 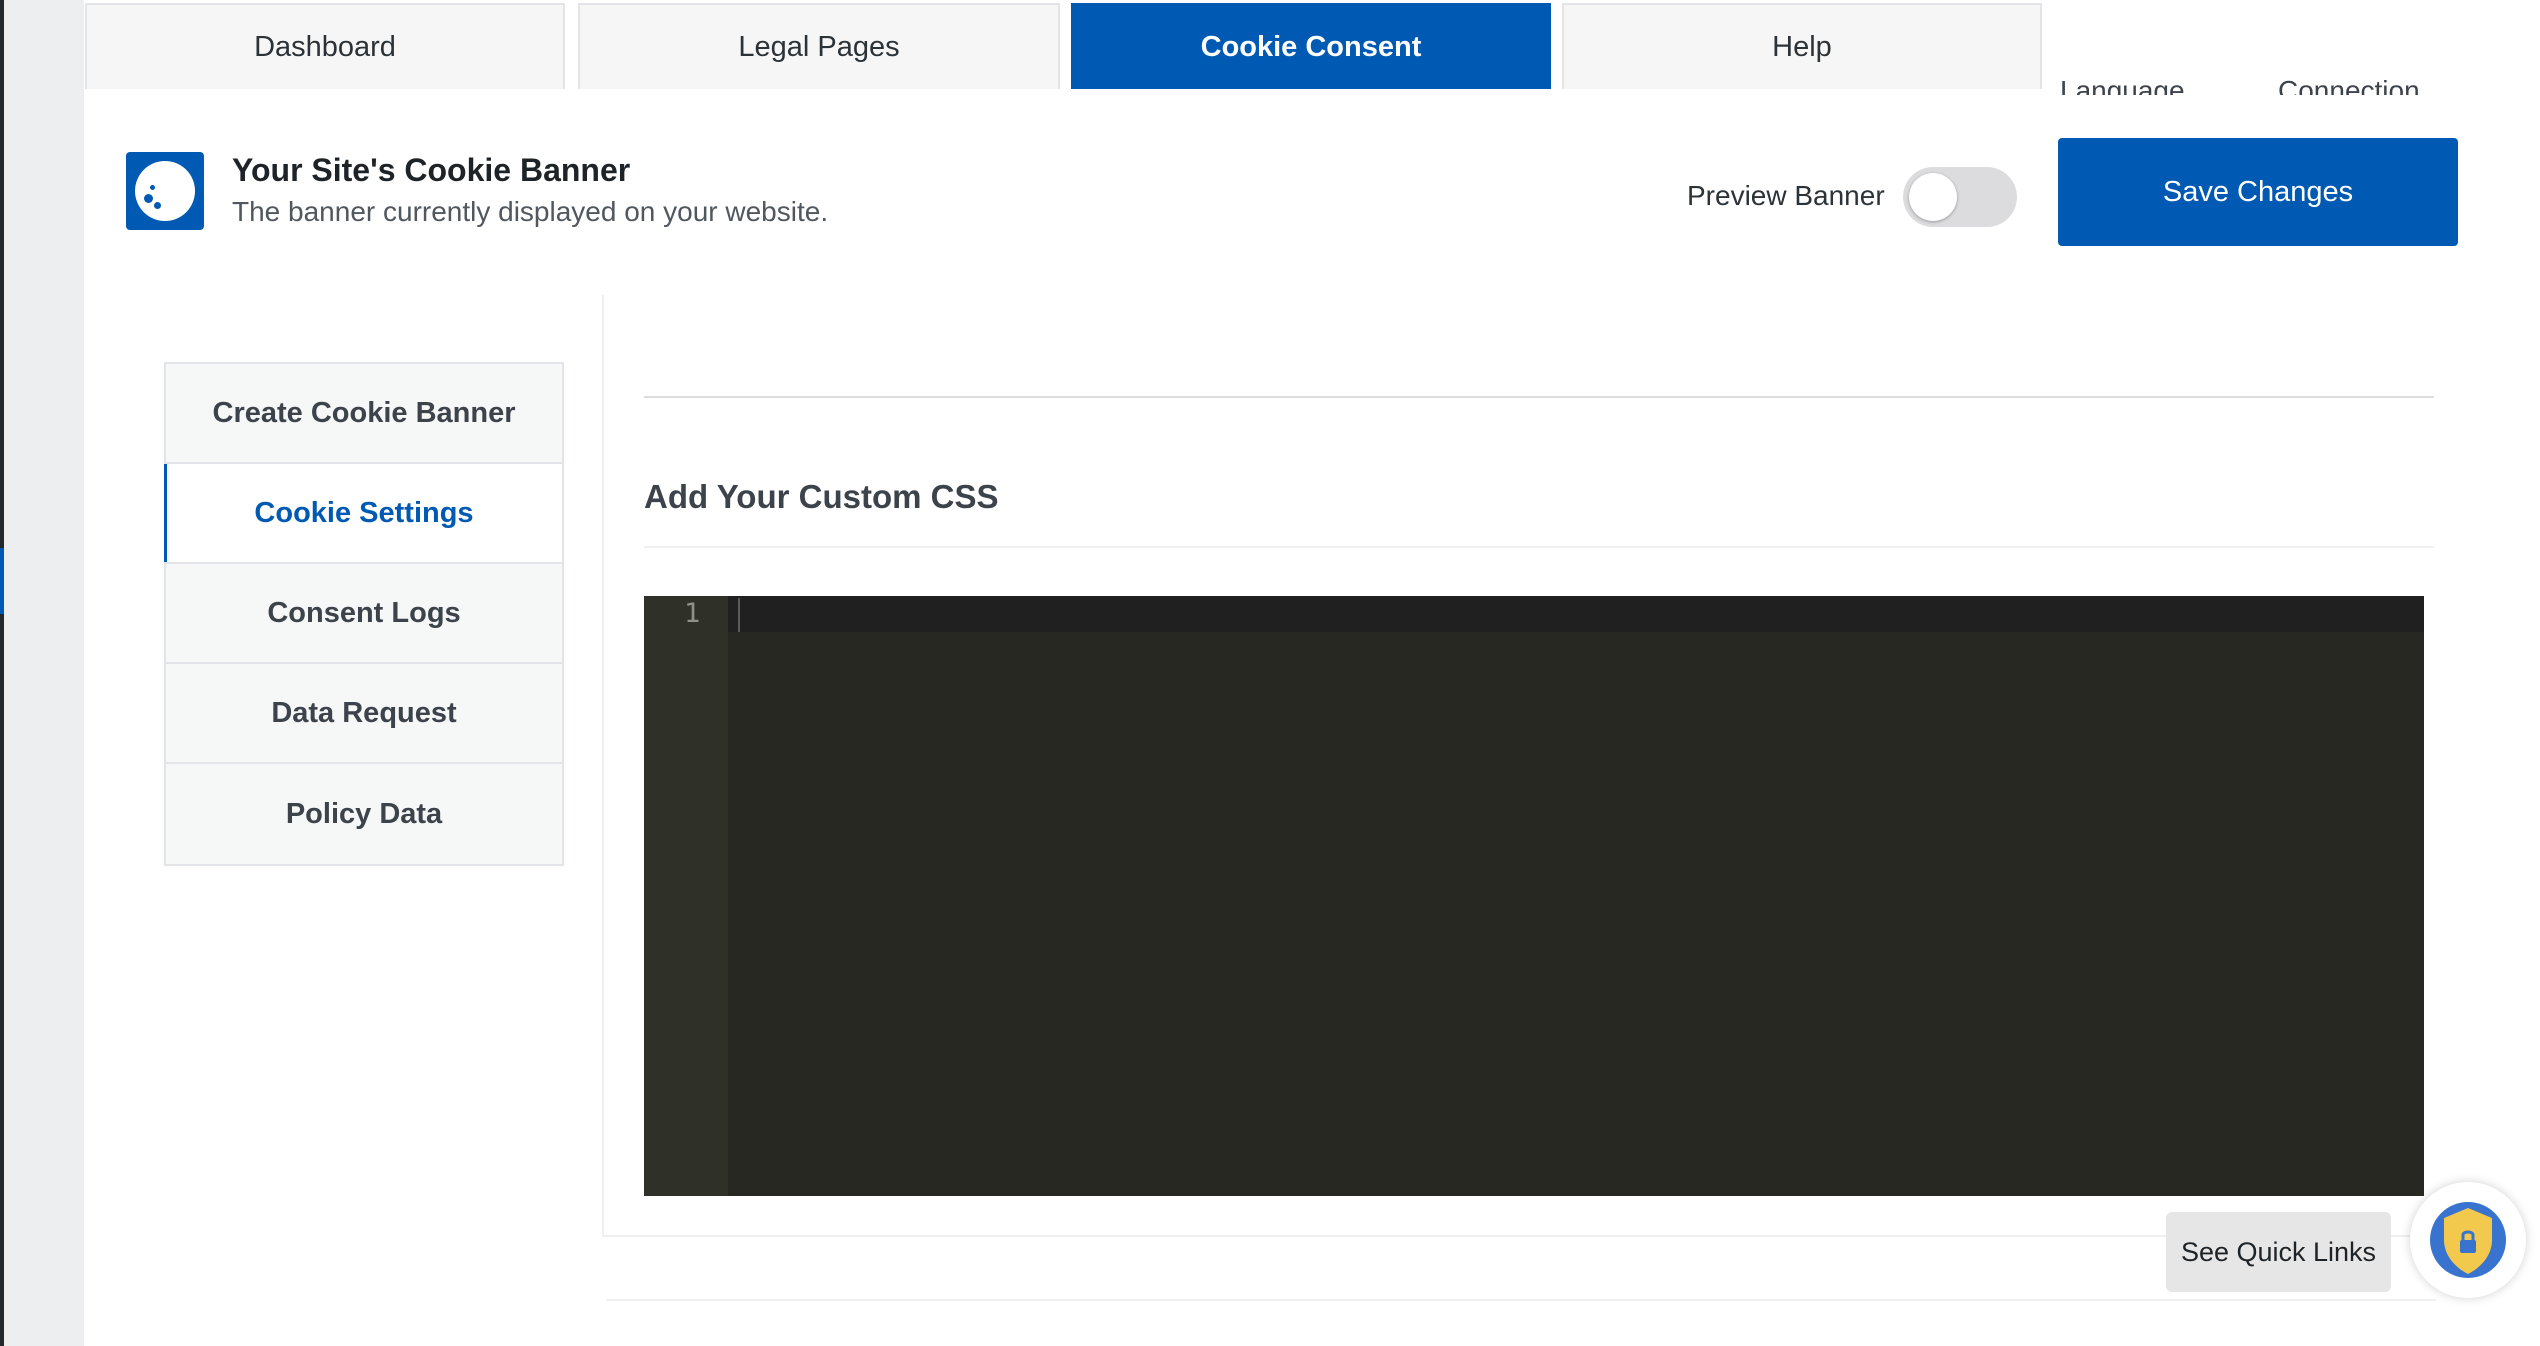 I want to click on sub-tab-connection: Connection, so click(x=2349, y=85).